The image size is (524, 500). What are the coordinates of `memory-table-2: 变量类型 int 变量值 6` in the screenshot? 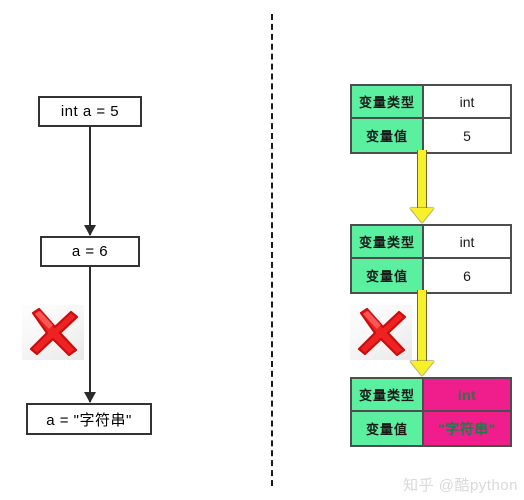 It's located at (431, 259).